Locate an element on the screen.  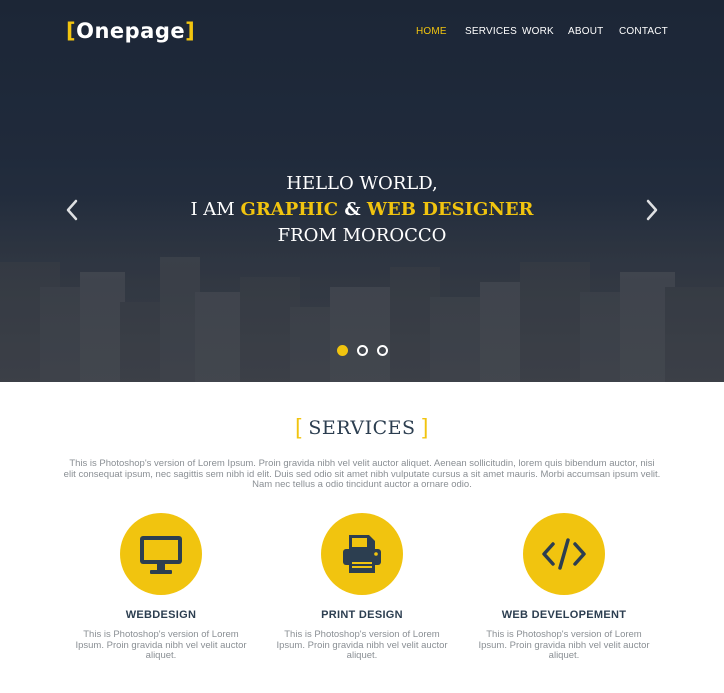
hero-line-2: I AM GRAPHIC & WEB DESIGNER is located at coordinates (362, 210).